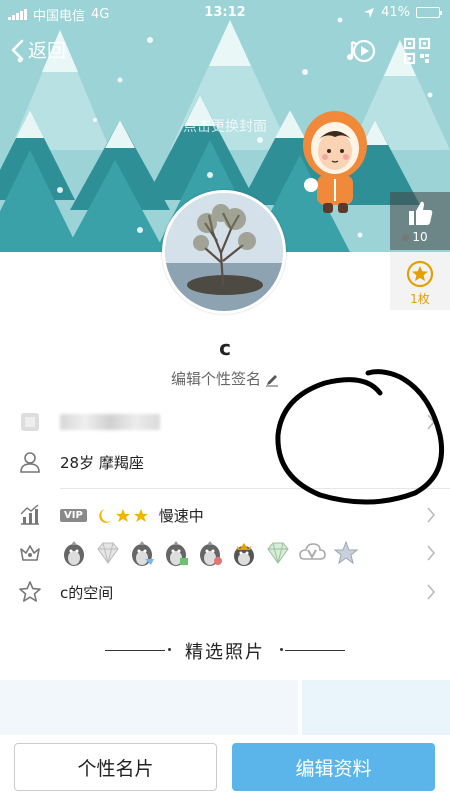 The width and height of the screenshot is (450, 800). I want to click on penguin-badge-icon, so click(74, 553).